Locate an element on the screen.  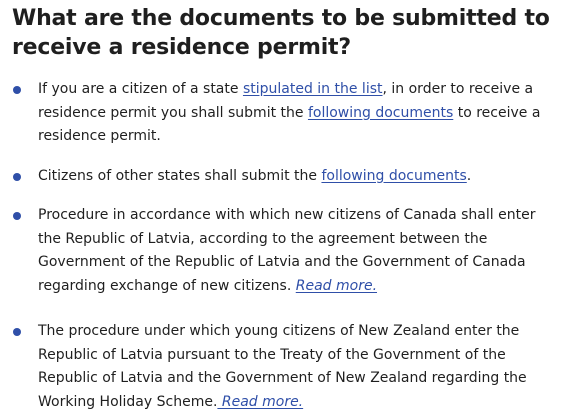
item-text: If you are a citizen of a state is located at coordinates (140, 89).